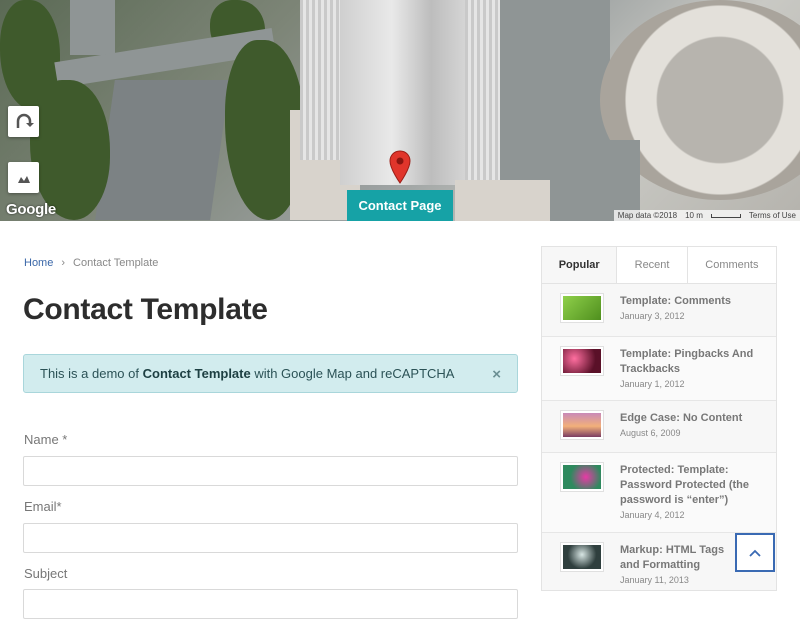 This screenshot has height=619, width=800. Describe the element at coordinates (659, 427) in the screenshot. I see `list-item: Edge Case: No Content August 6, 2009` at that location.